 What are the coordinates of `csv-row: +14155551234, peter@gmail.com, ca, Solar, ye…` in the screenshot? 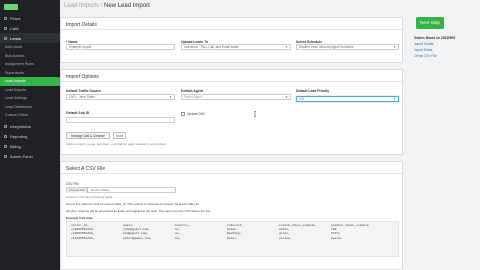 It's located at (232, 239).